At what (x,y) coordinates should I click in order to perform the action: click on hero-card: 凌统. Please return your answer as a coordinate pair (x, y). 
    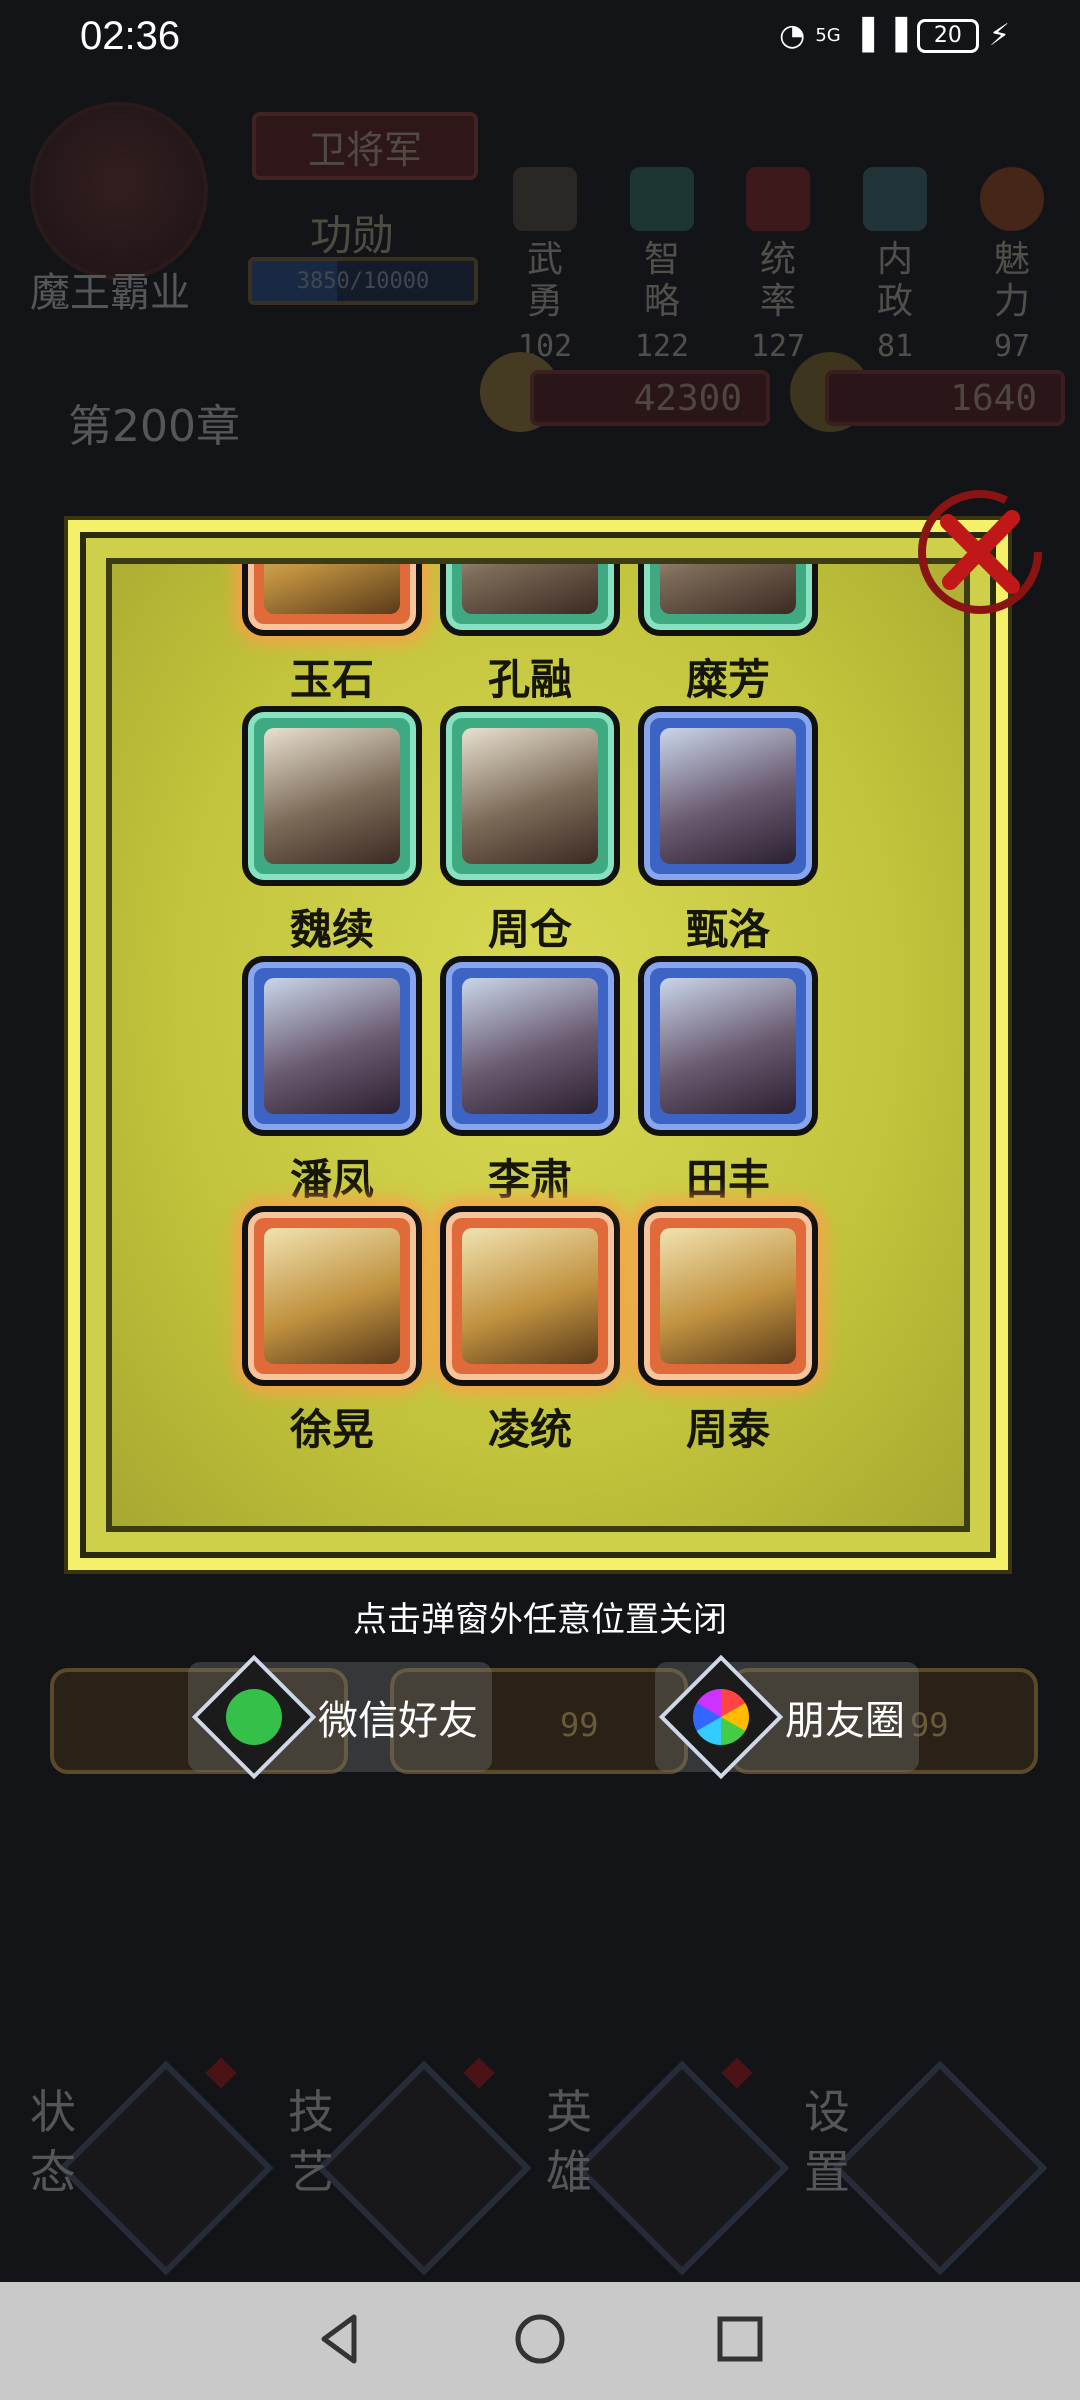
    Looking at the image, I should click on (530, 1331).